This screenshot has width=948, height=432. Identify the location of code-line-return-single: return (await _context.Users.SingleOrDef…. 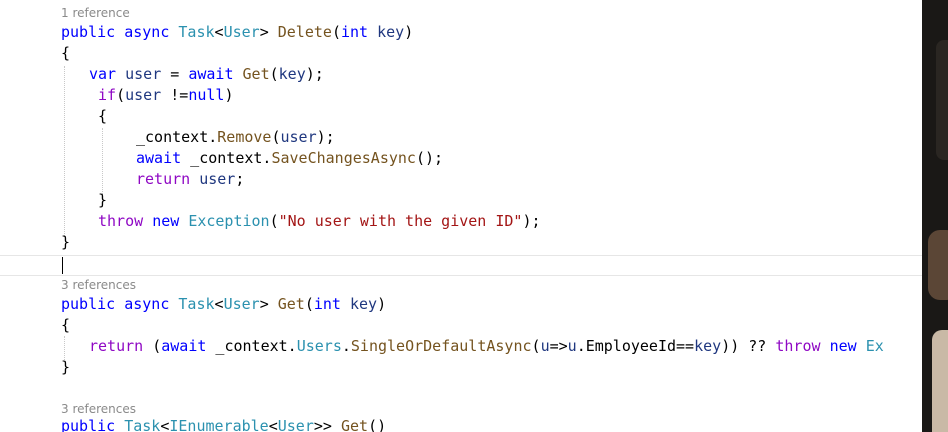
(486, 346).